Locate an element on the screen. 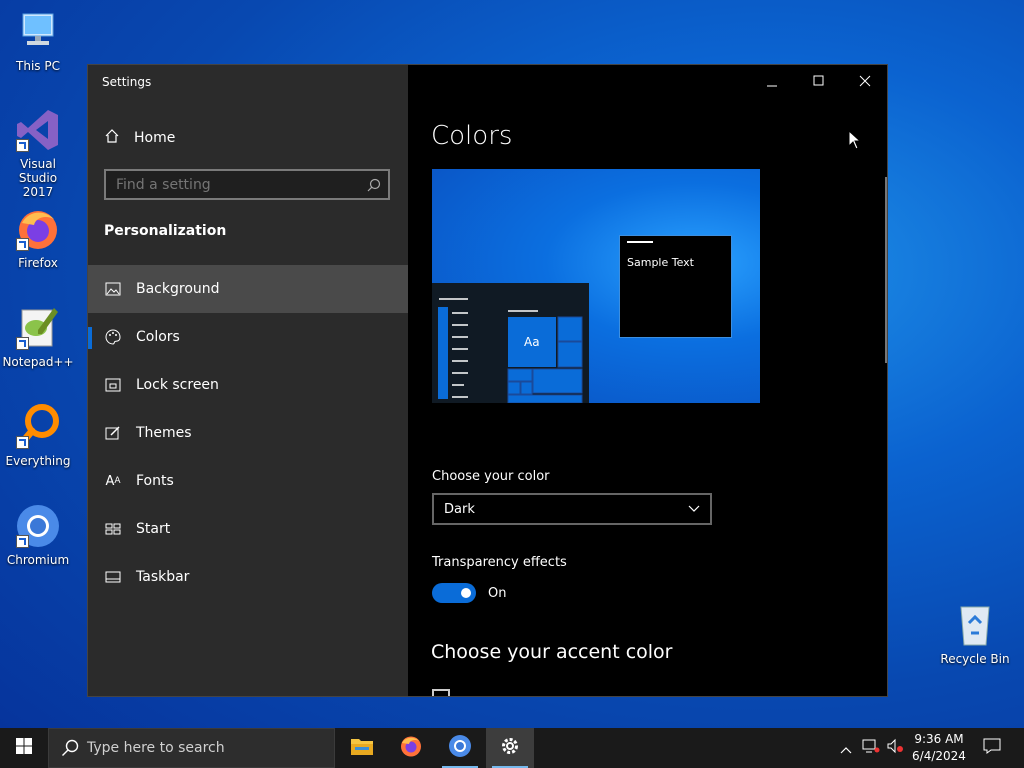 This screenshot has height=768, width=1024. taskbar-icon is located at coordinates (113, 577).